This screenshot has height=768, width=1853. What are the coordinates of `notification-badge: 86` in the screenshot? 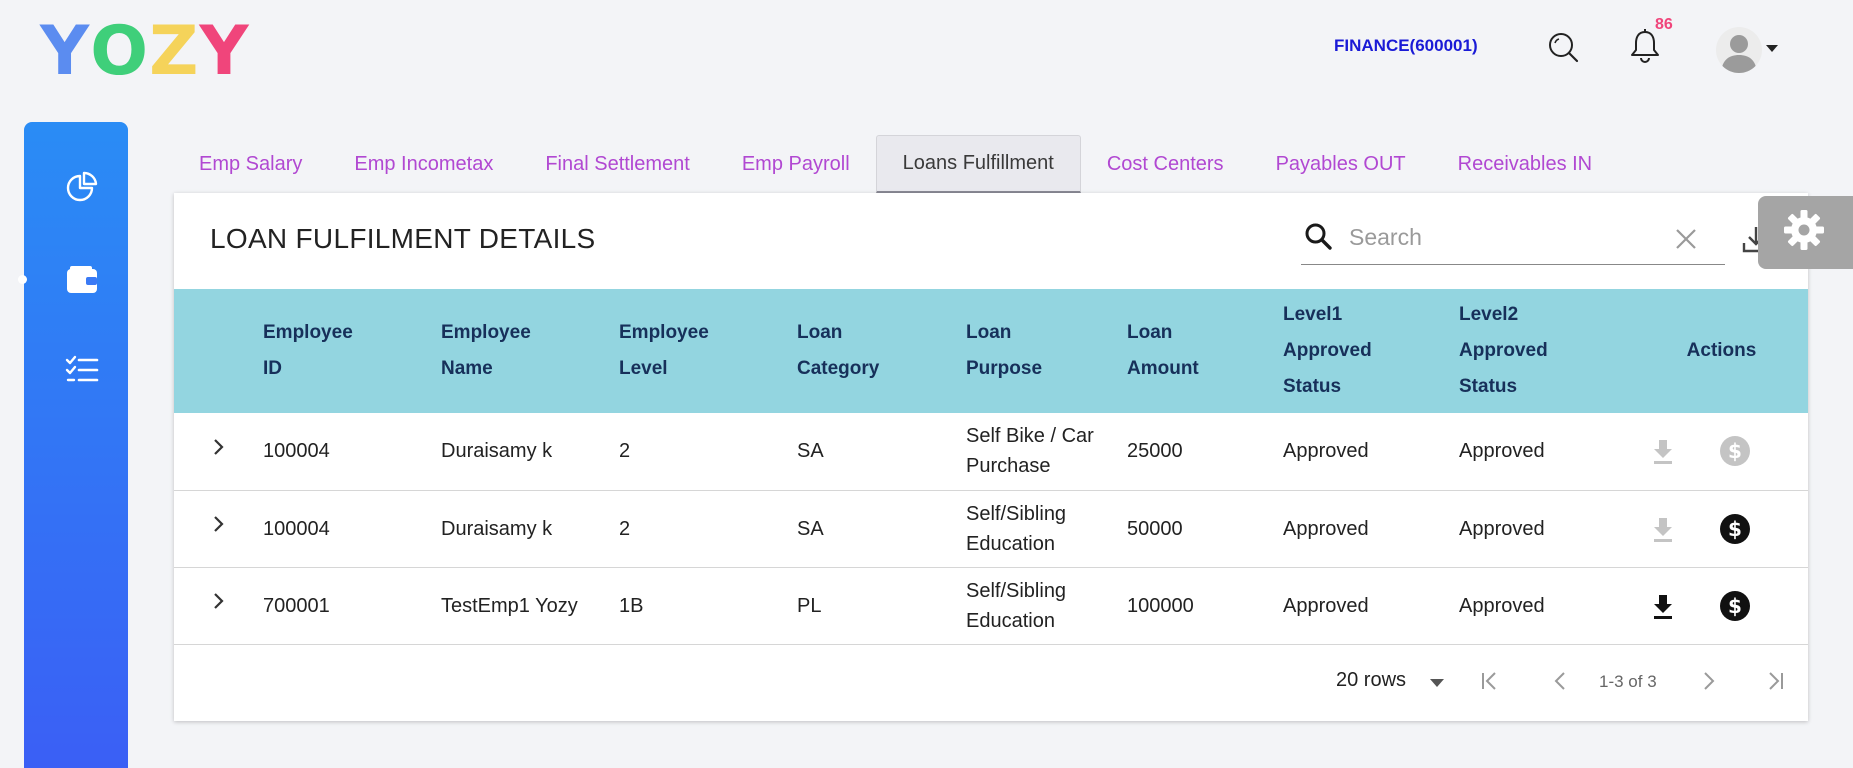 It's located at (1664, 24).